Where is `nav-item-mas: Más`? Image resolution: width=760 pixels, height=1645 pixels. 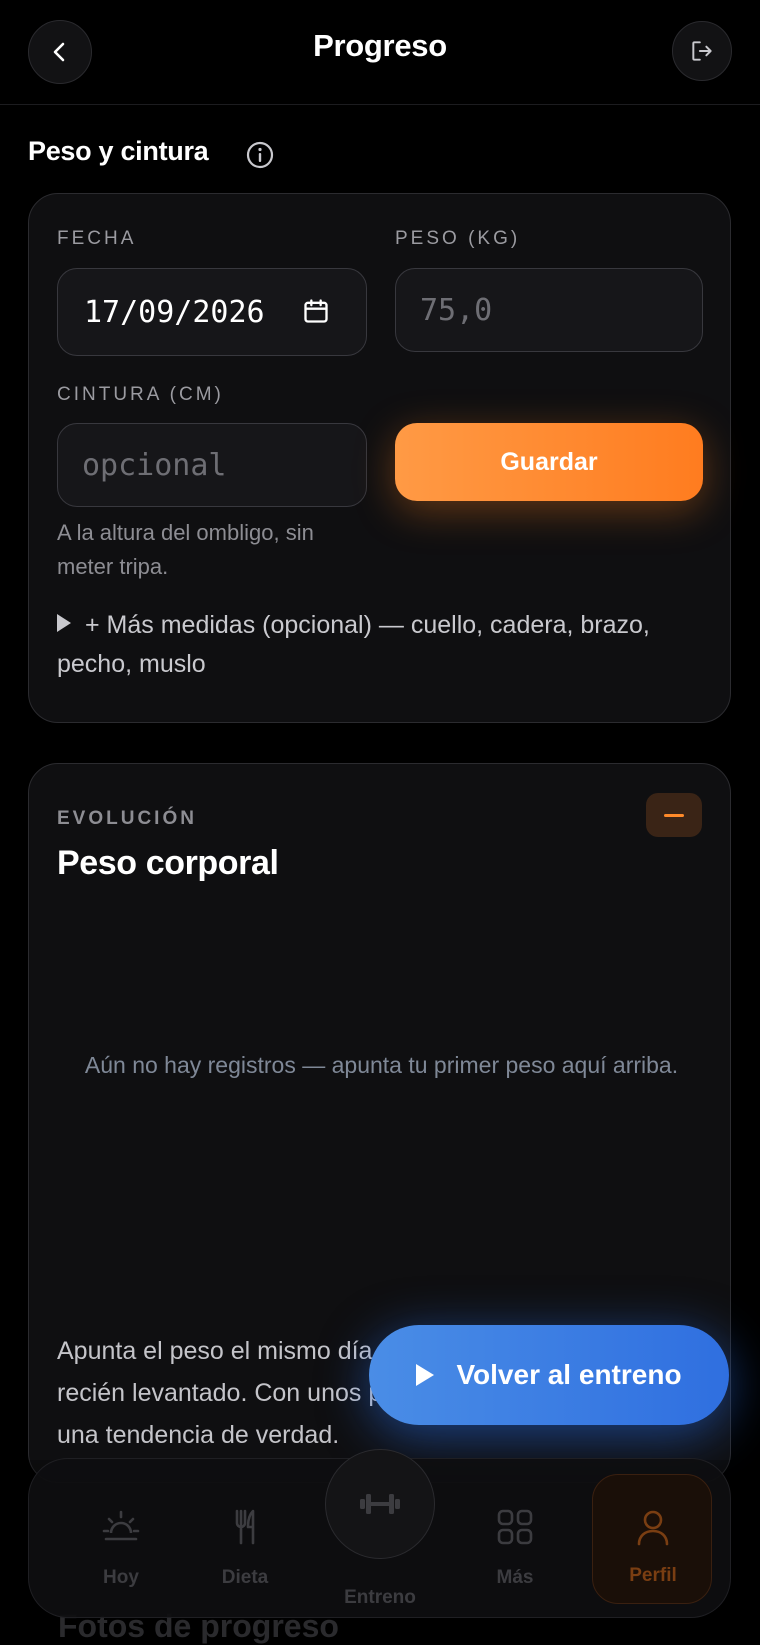 nav-item-mas: Más is located at coordinates (515, 1539).